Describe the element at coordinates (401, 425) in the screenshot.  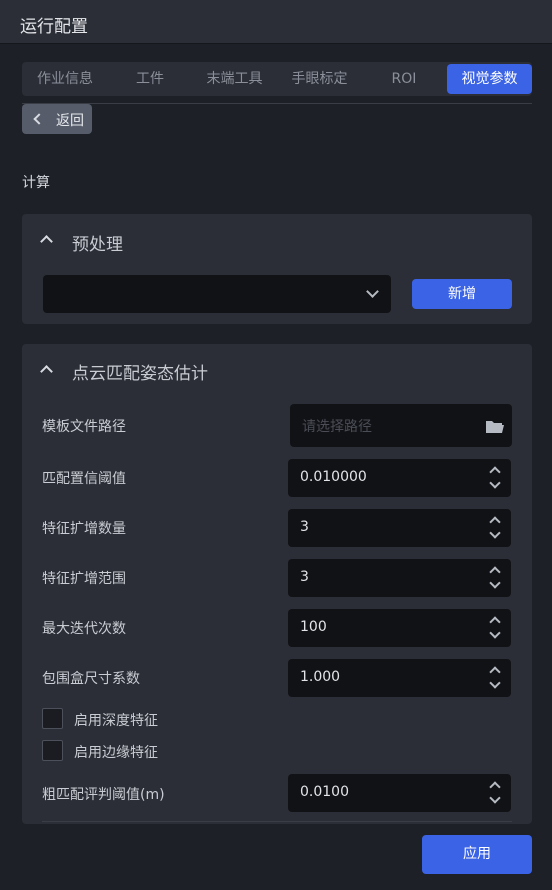
I see `template-path-input: 请选择路径` at that location.